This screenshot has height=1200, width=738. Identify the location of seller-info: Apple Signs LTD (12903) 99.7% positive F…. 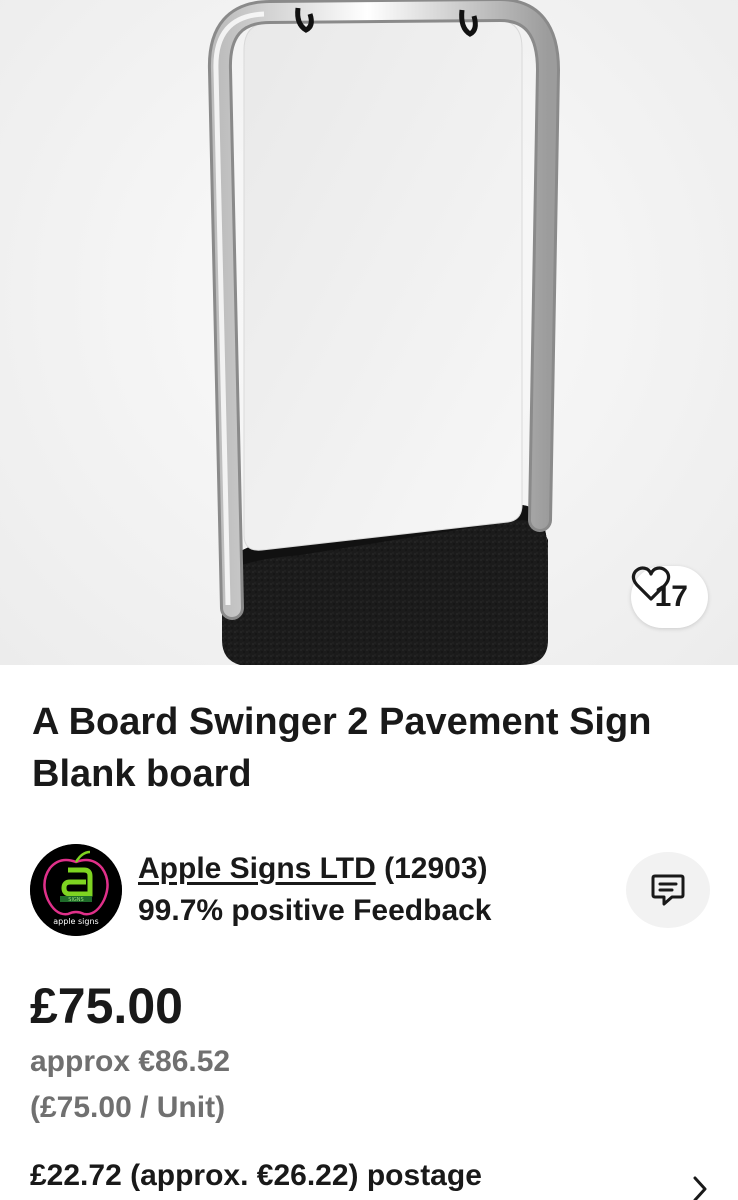
(315, 890).